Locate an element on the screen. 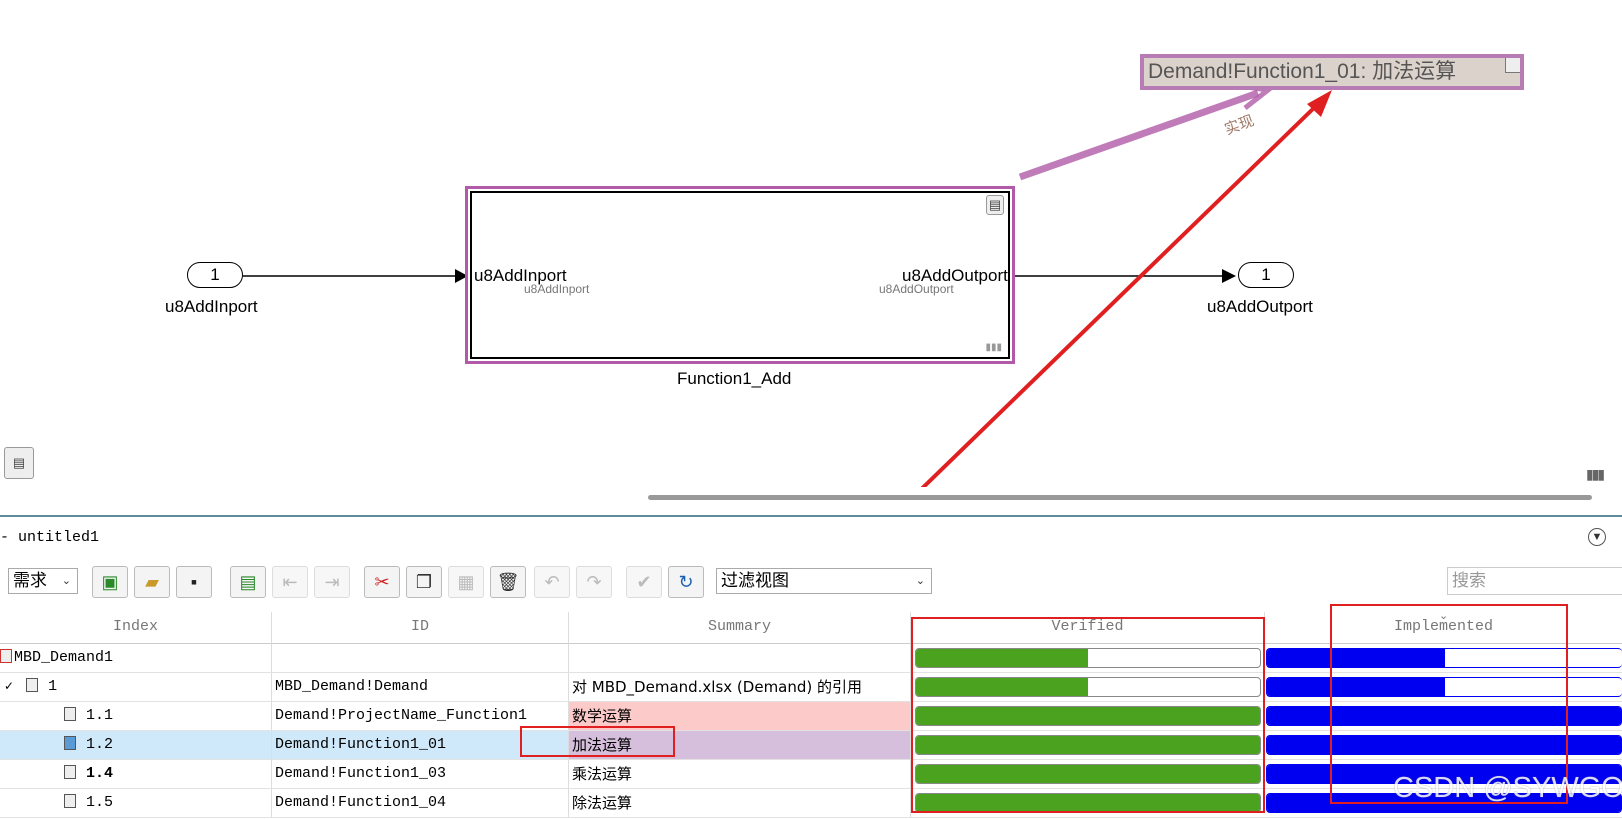  column-header-verified: Verified is located at coordinates (1088, 628).